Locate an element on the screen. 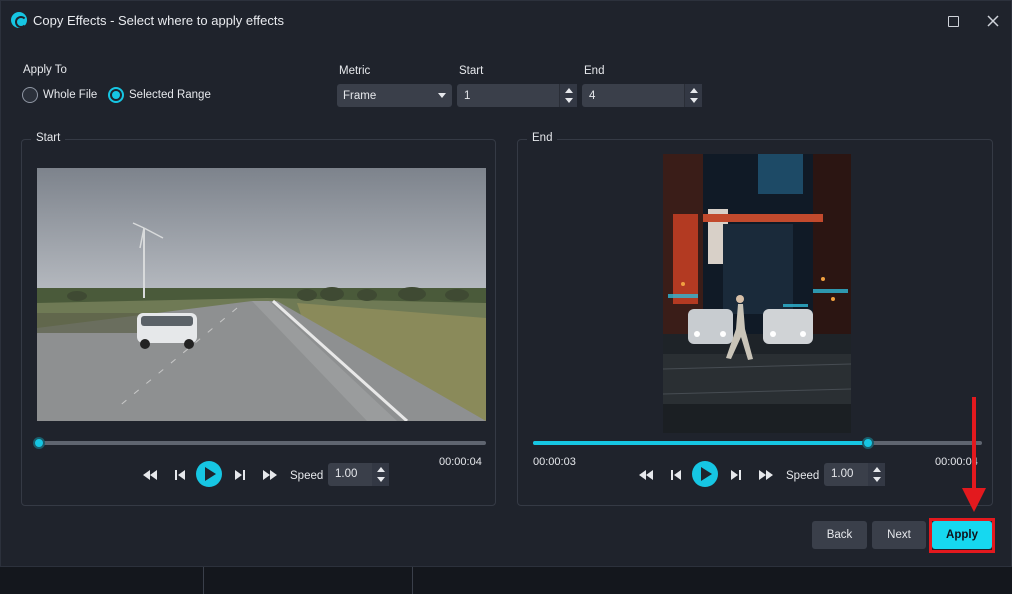 This screenshot has width=1012, height=594. maximize-icon is located at coordinates (953, 21).